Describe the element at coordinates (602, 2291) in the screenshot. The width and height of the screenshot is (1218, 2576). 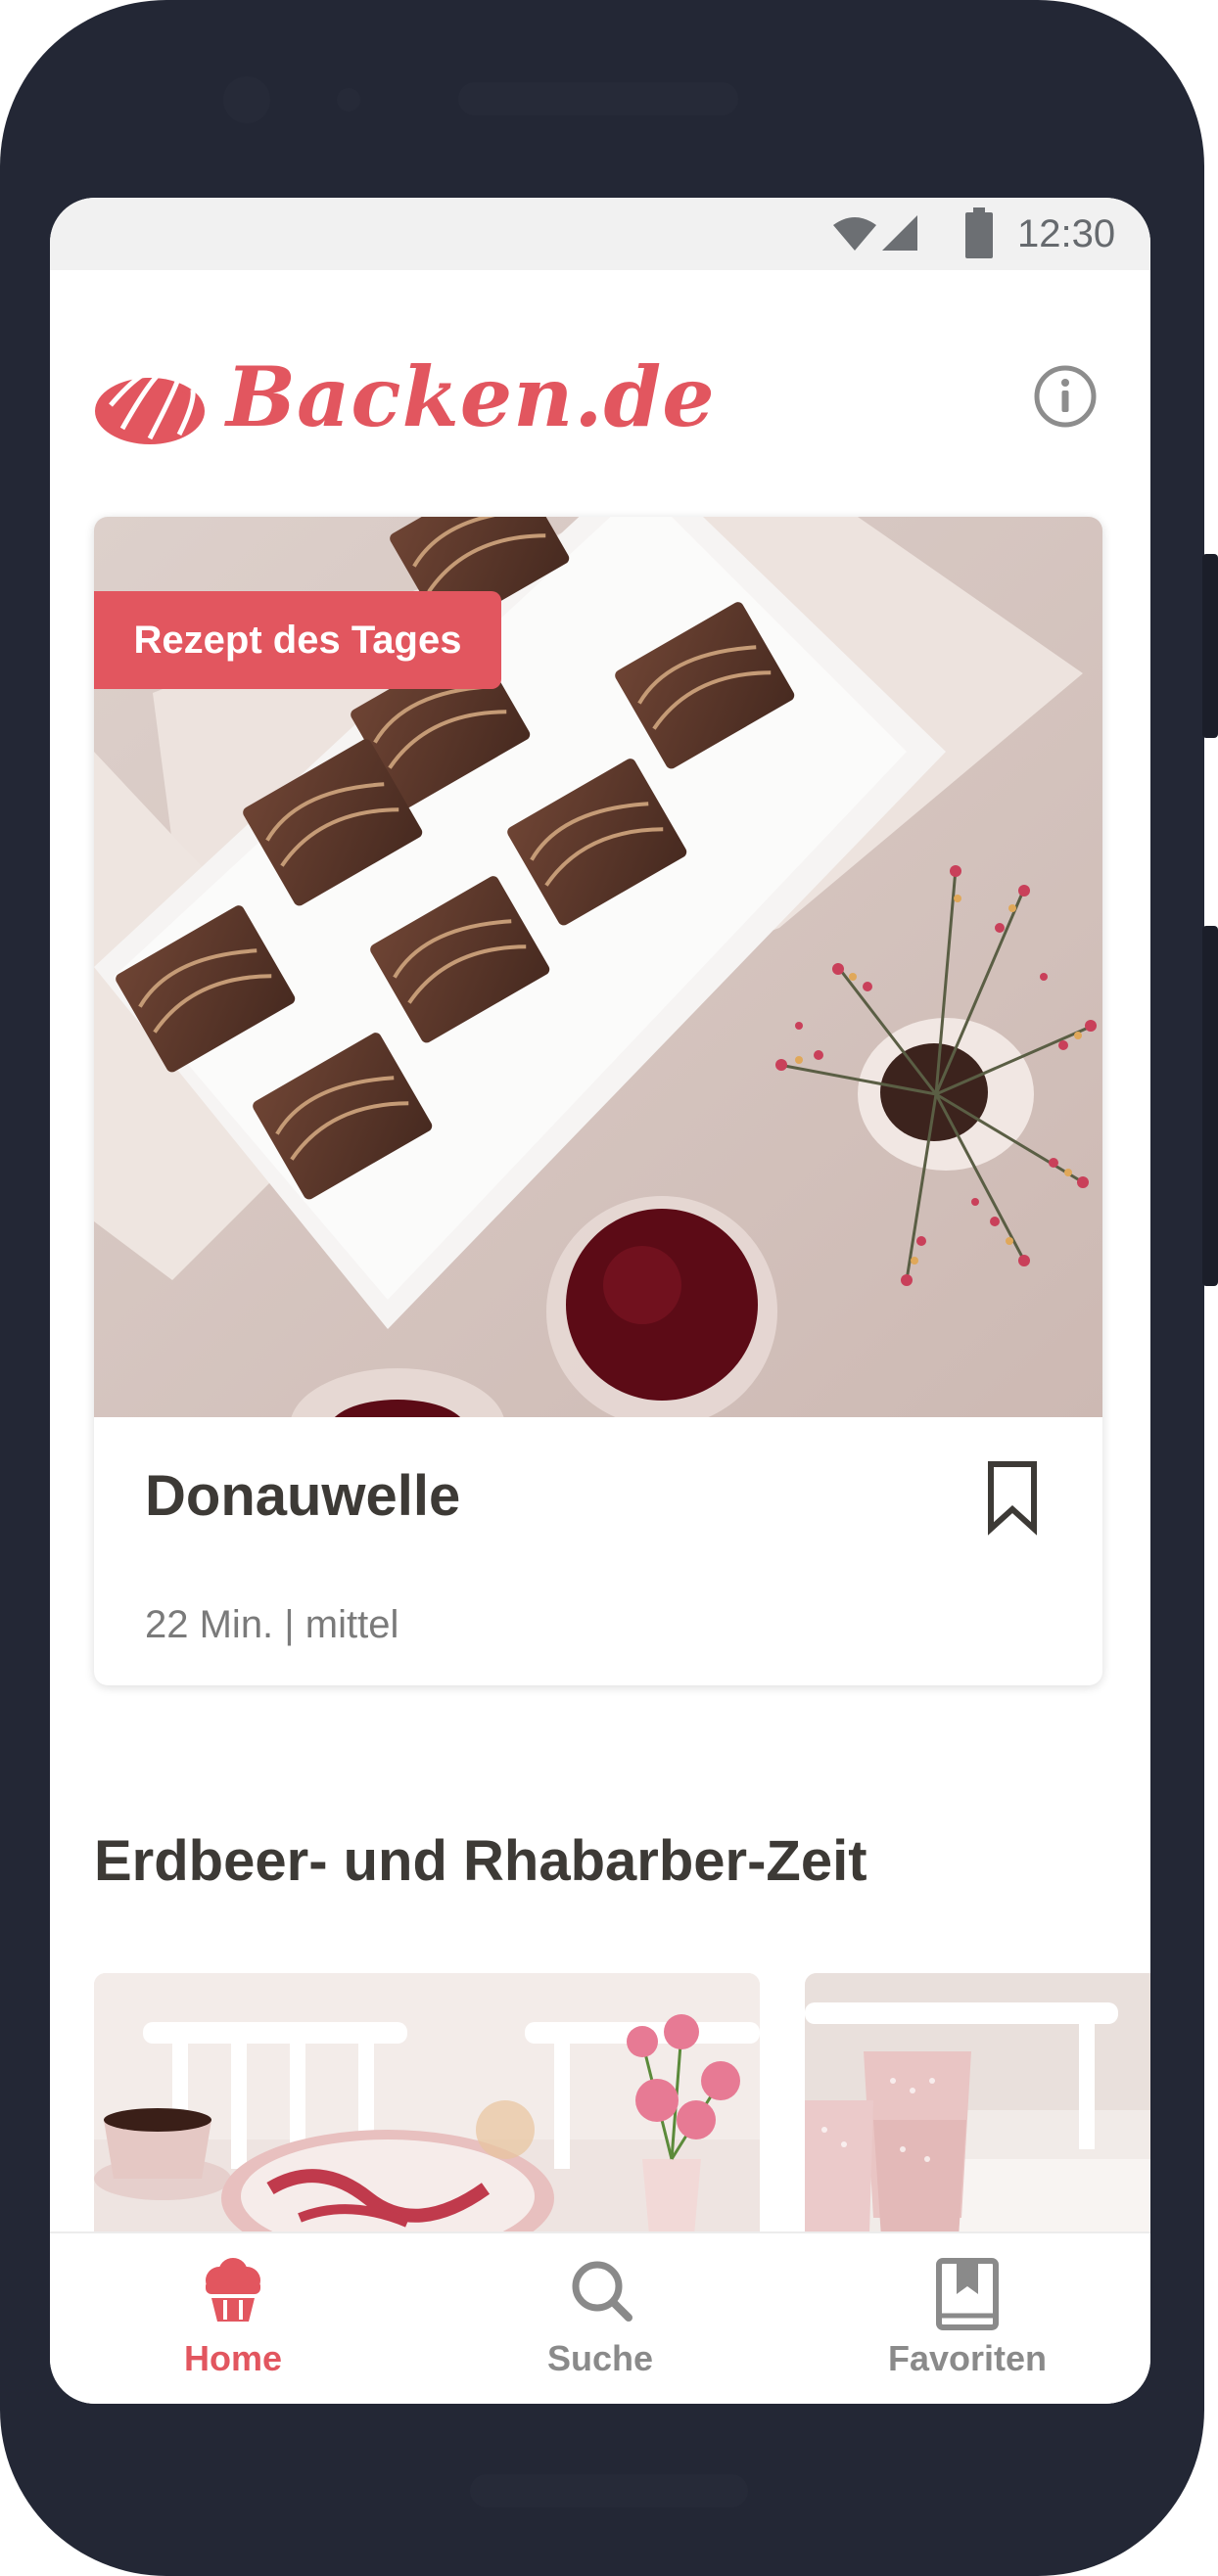
I see `search-icon` at that location.